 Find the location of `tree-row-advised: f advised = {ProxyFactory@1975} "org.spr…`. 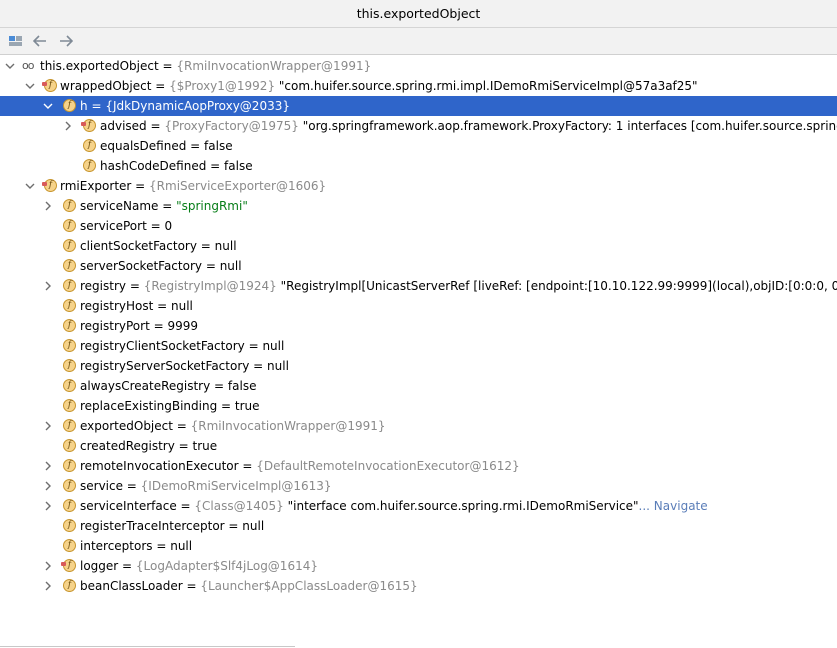

tree-row-advised: f advised = {ProxyFactory@1975} "org.spr… is located at coordinates (418, 126).